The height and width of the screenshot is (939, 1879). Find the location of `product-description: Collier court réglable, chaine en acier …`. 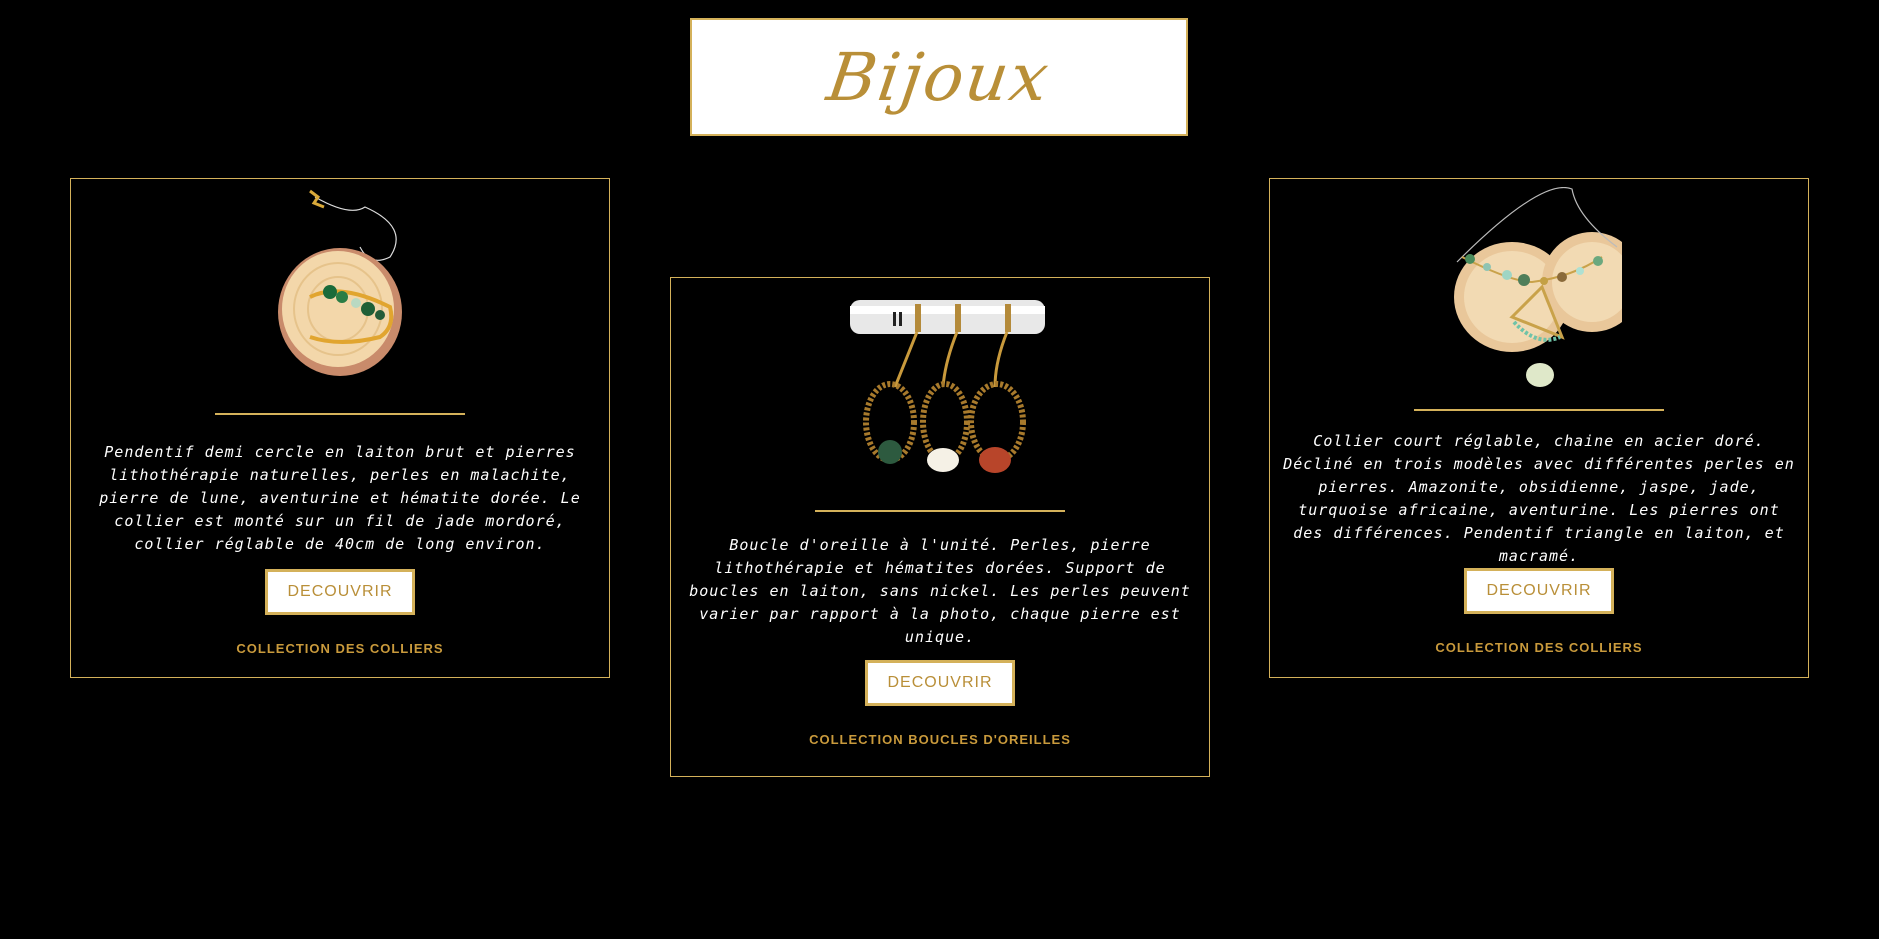

product-description: Collier court réglable, chaine en acier … is located at coordinates (1539, 498).